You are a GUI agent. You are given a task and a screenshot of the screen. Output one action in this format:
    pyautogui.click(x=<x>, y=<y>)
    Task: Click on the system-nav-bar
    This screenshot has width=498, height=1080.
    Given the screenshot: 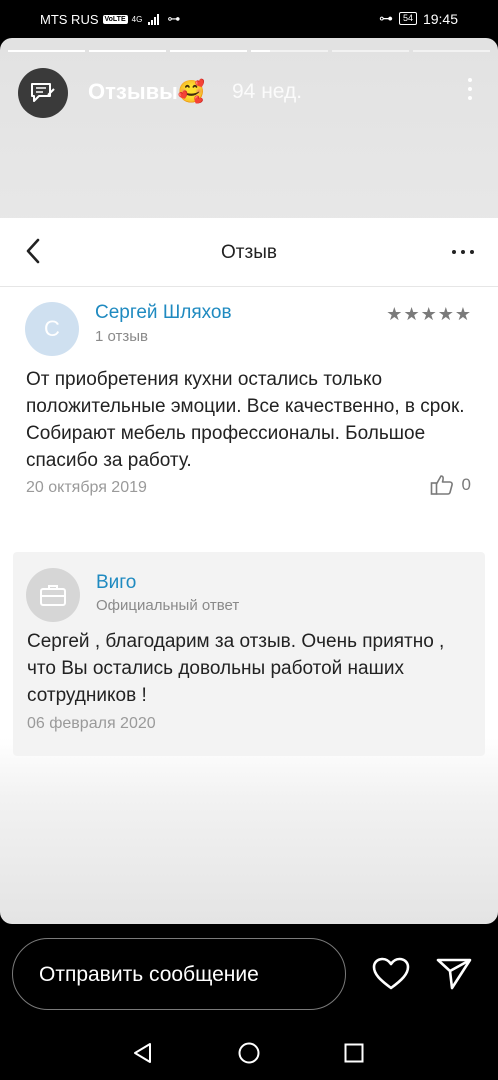 What is the action you would take?
    pyautogui.click(x=249, y=1052)
    